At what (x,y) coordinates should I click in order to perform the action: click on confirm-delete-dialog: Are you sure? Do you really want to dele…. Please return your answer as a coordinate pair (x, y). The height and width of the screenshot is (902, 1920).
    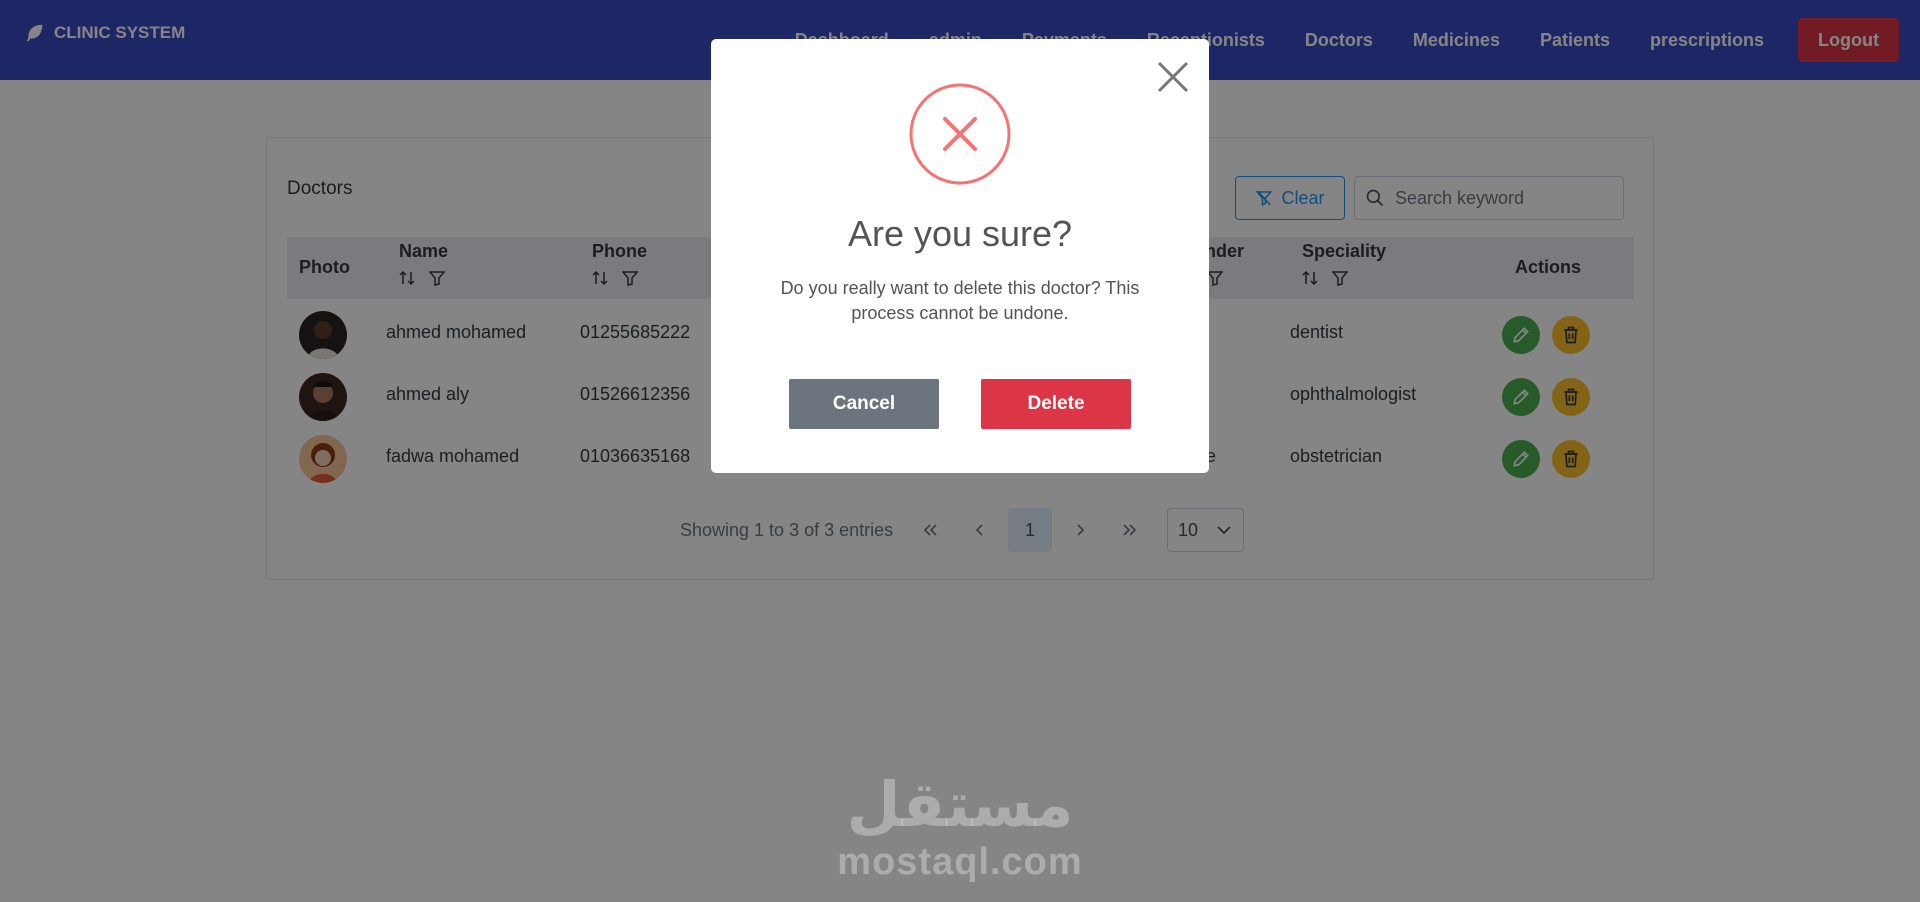
    Looking at the image, I should click on (960, 256).